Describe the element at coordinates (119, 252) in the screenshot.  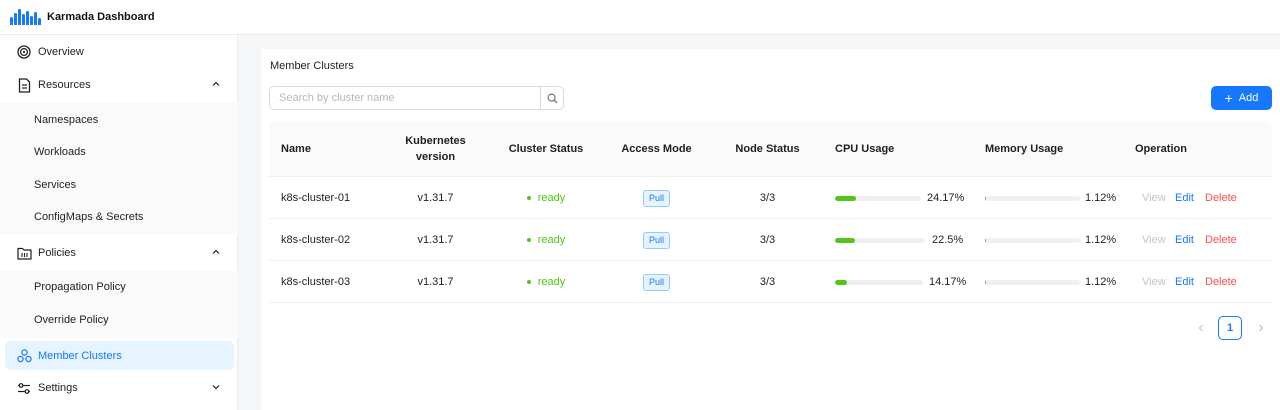
I see `sidebar-item-policies: Policies` at that location.